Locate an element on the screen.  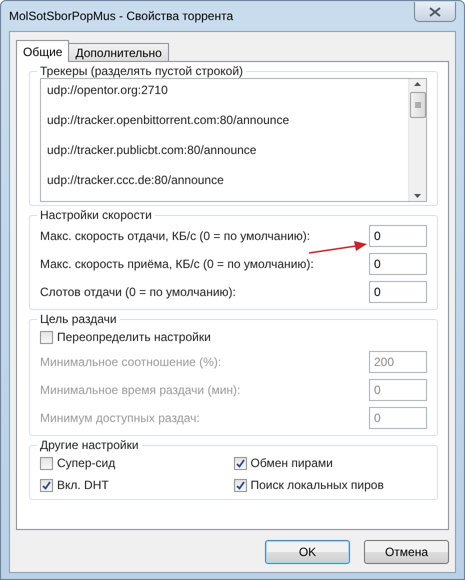
tracker-url: udp://opentor.org:2710 is located at coordinates (108, 90).